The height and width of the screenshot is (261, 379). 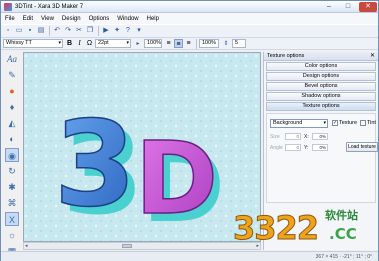 I want to click on new-icon: ▫, so click(x=8, y=31).